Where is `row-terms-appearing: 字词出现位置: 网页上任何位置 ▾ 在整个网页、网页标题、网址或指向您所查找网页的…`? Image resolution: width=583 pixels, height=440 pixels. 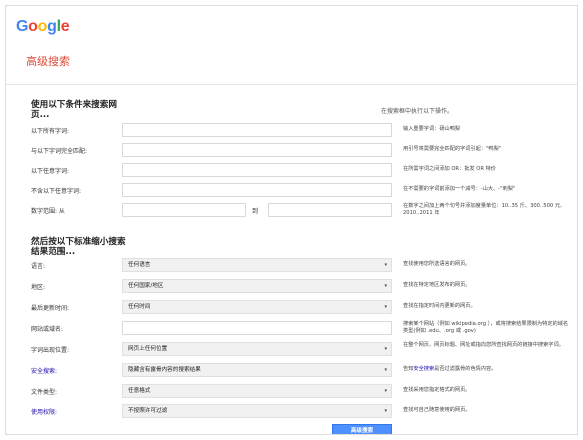
row-terms-appearing: 字词出现位置: 网页上任何位置 ▾ 在整个网页、网页标题、网址或指向您所查找网页的… is located at coordinates (291, 350).